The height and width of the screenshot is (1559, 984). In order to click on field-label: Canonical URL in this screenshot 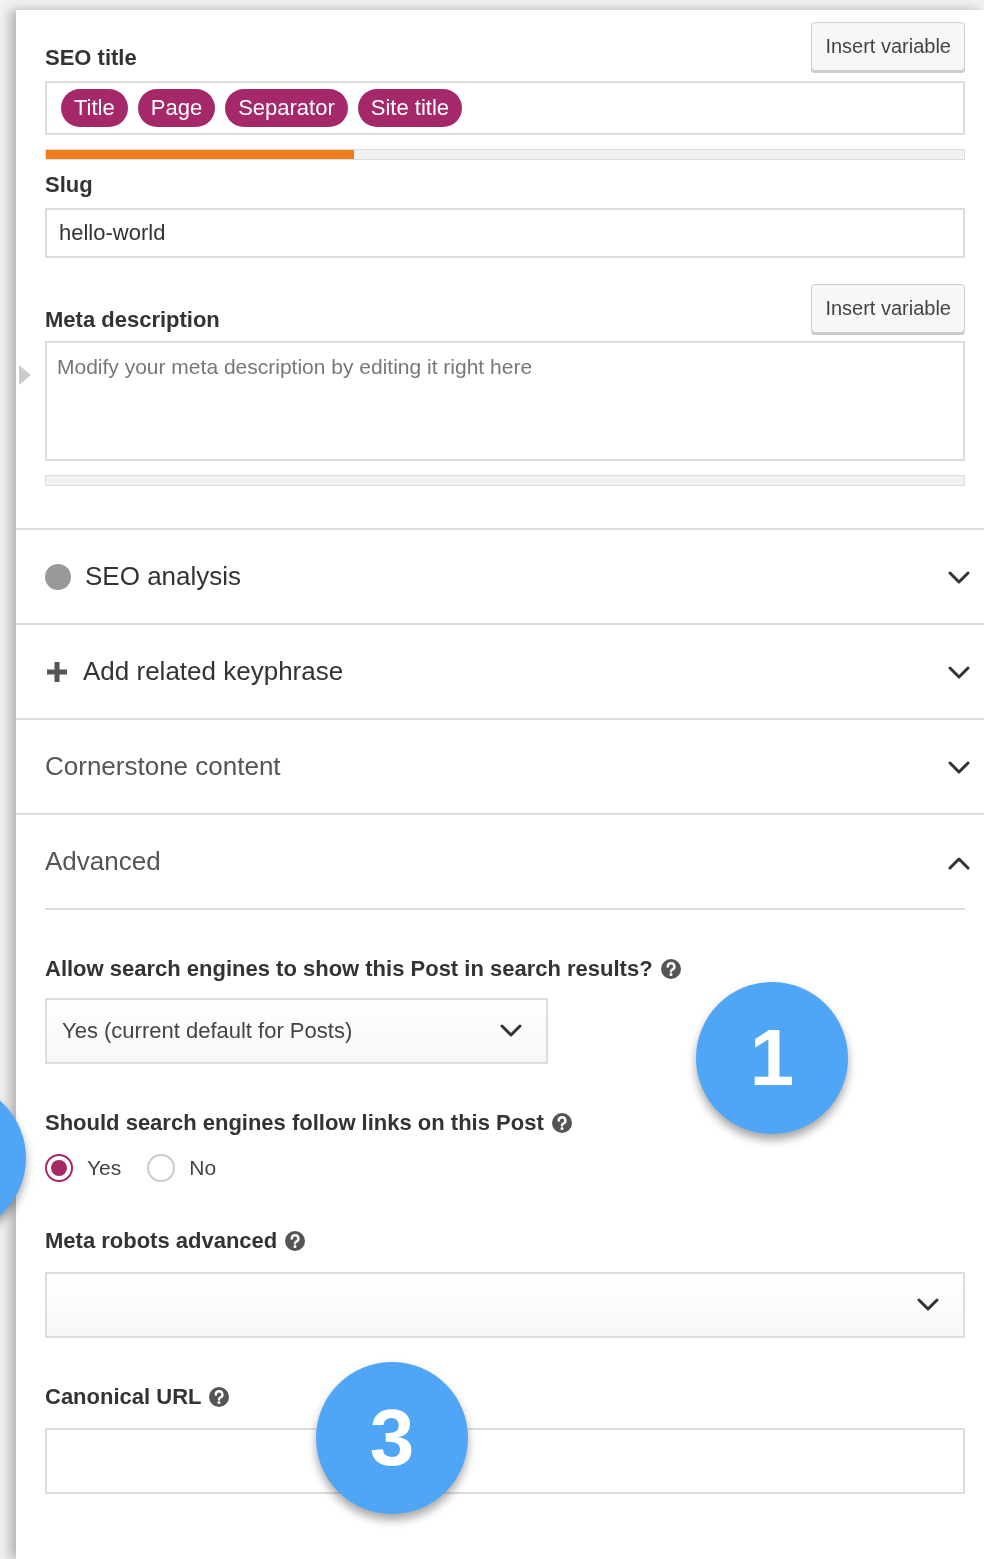, I will do `click(137, 1397)`.